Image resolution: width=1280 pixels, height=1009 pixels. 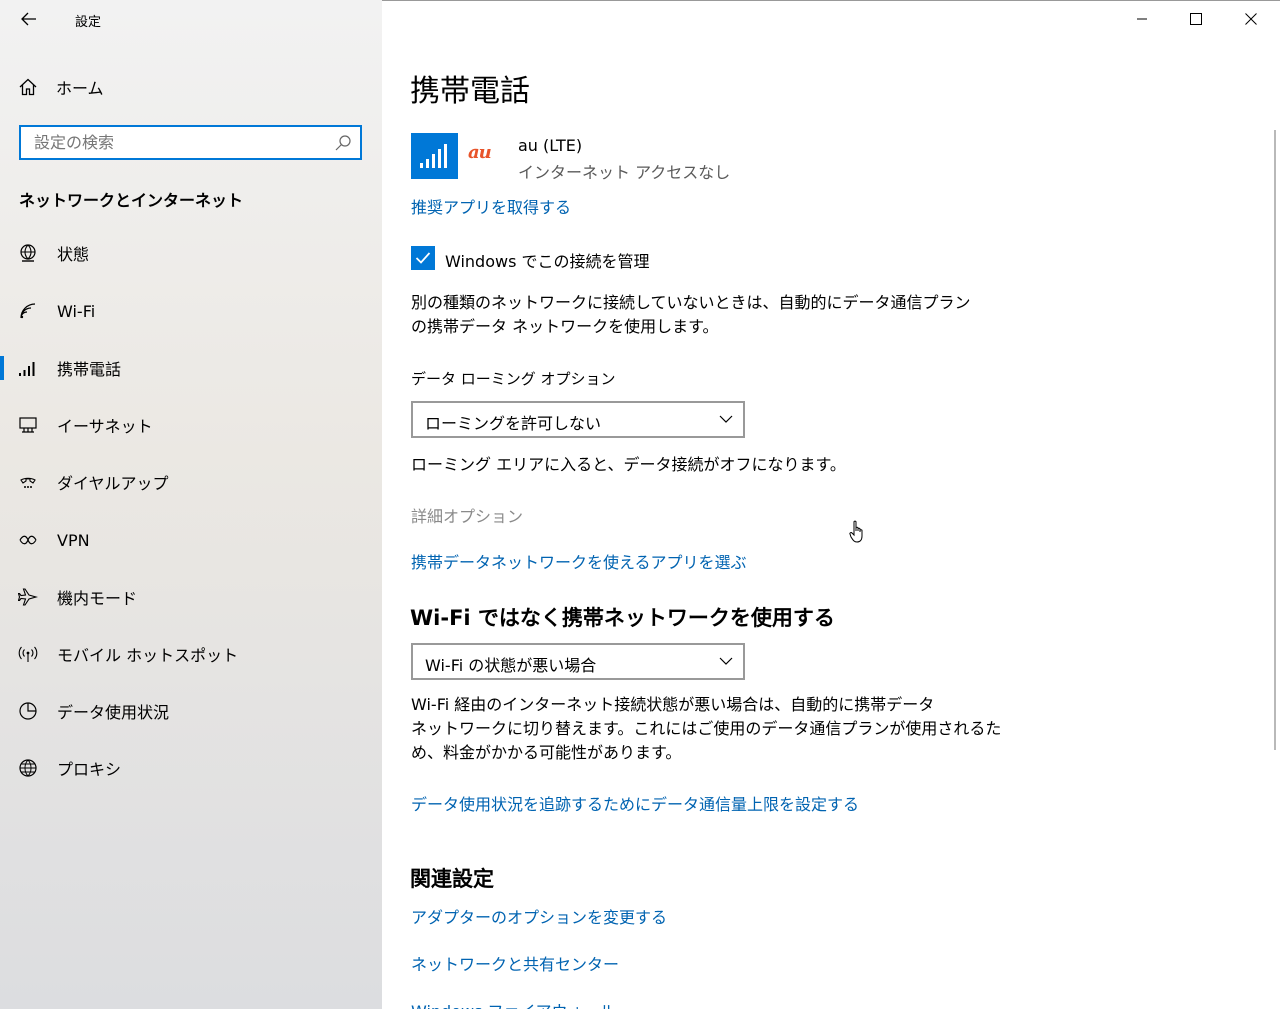 I want to click on sidebar-item-cellular: 携帯電話, so click(x=191, y=368).